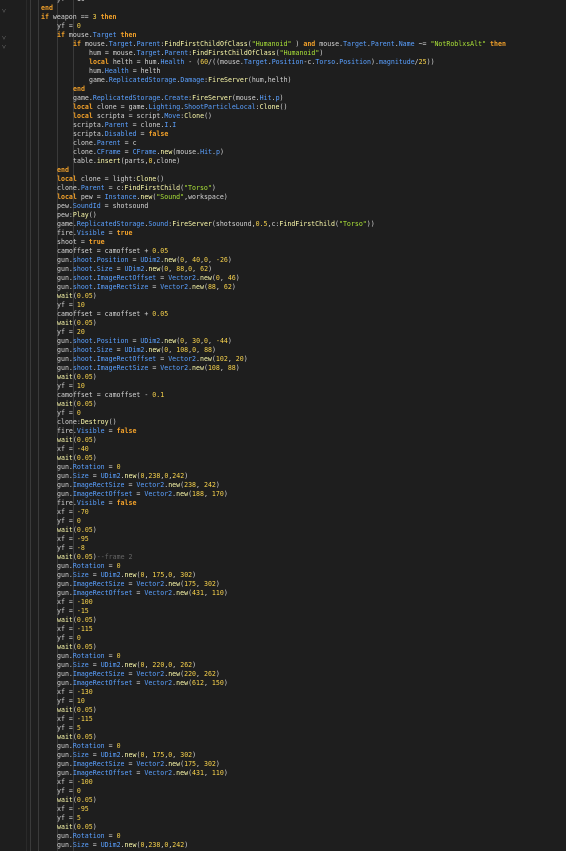  What do you see at coordinates (303, 557) in the screenshot?
I see `code-line: wait(0.05)--frame 2` at bounding box center [303, 557].